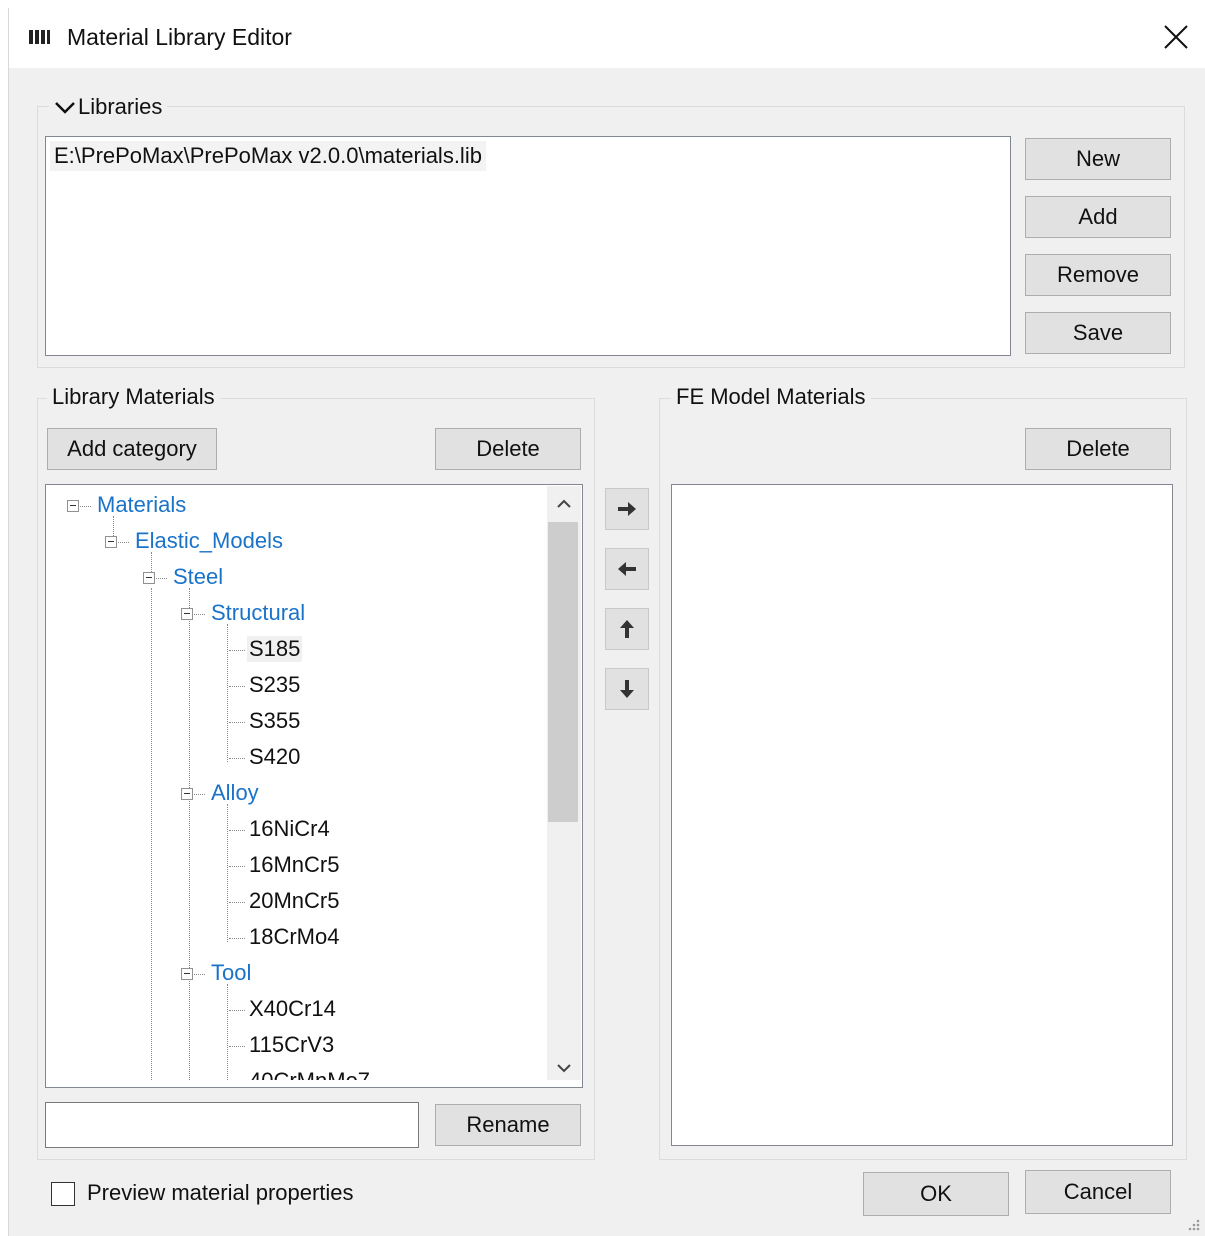 The image size is (1205, 1236). I want to click on tree-leaf: 40CrMnMo7, so click(309, 1074).